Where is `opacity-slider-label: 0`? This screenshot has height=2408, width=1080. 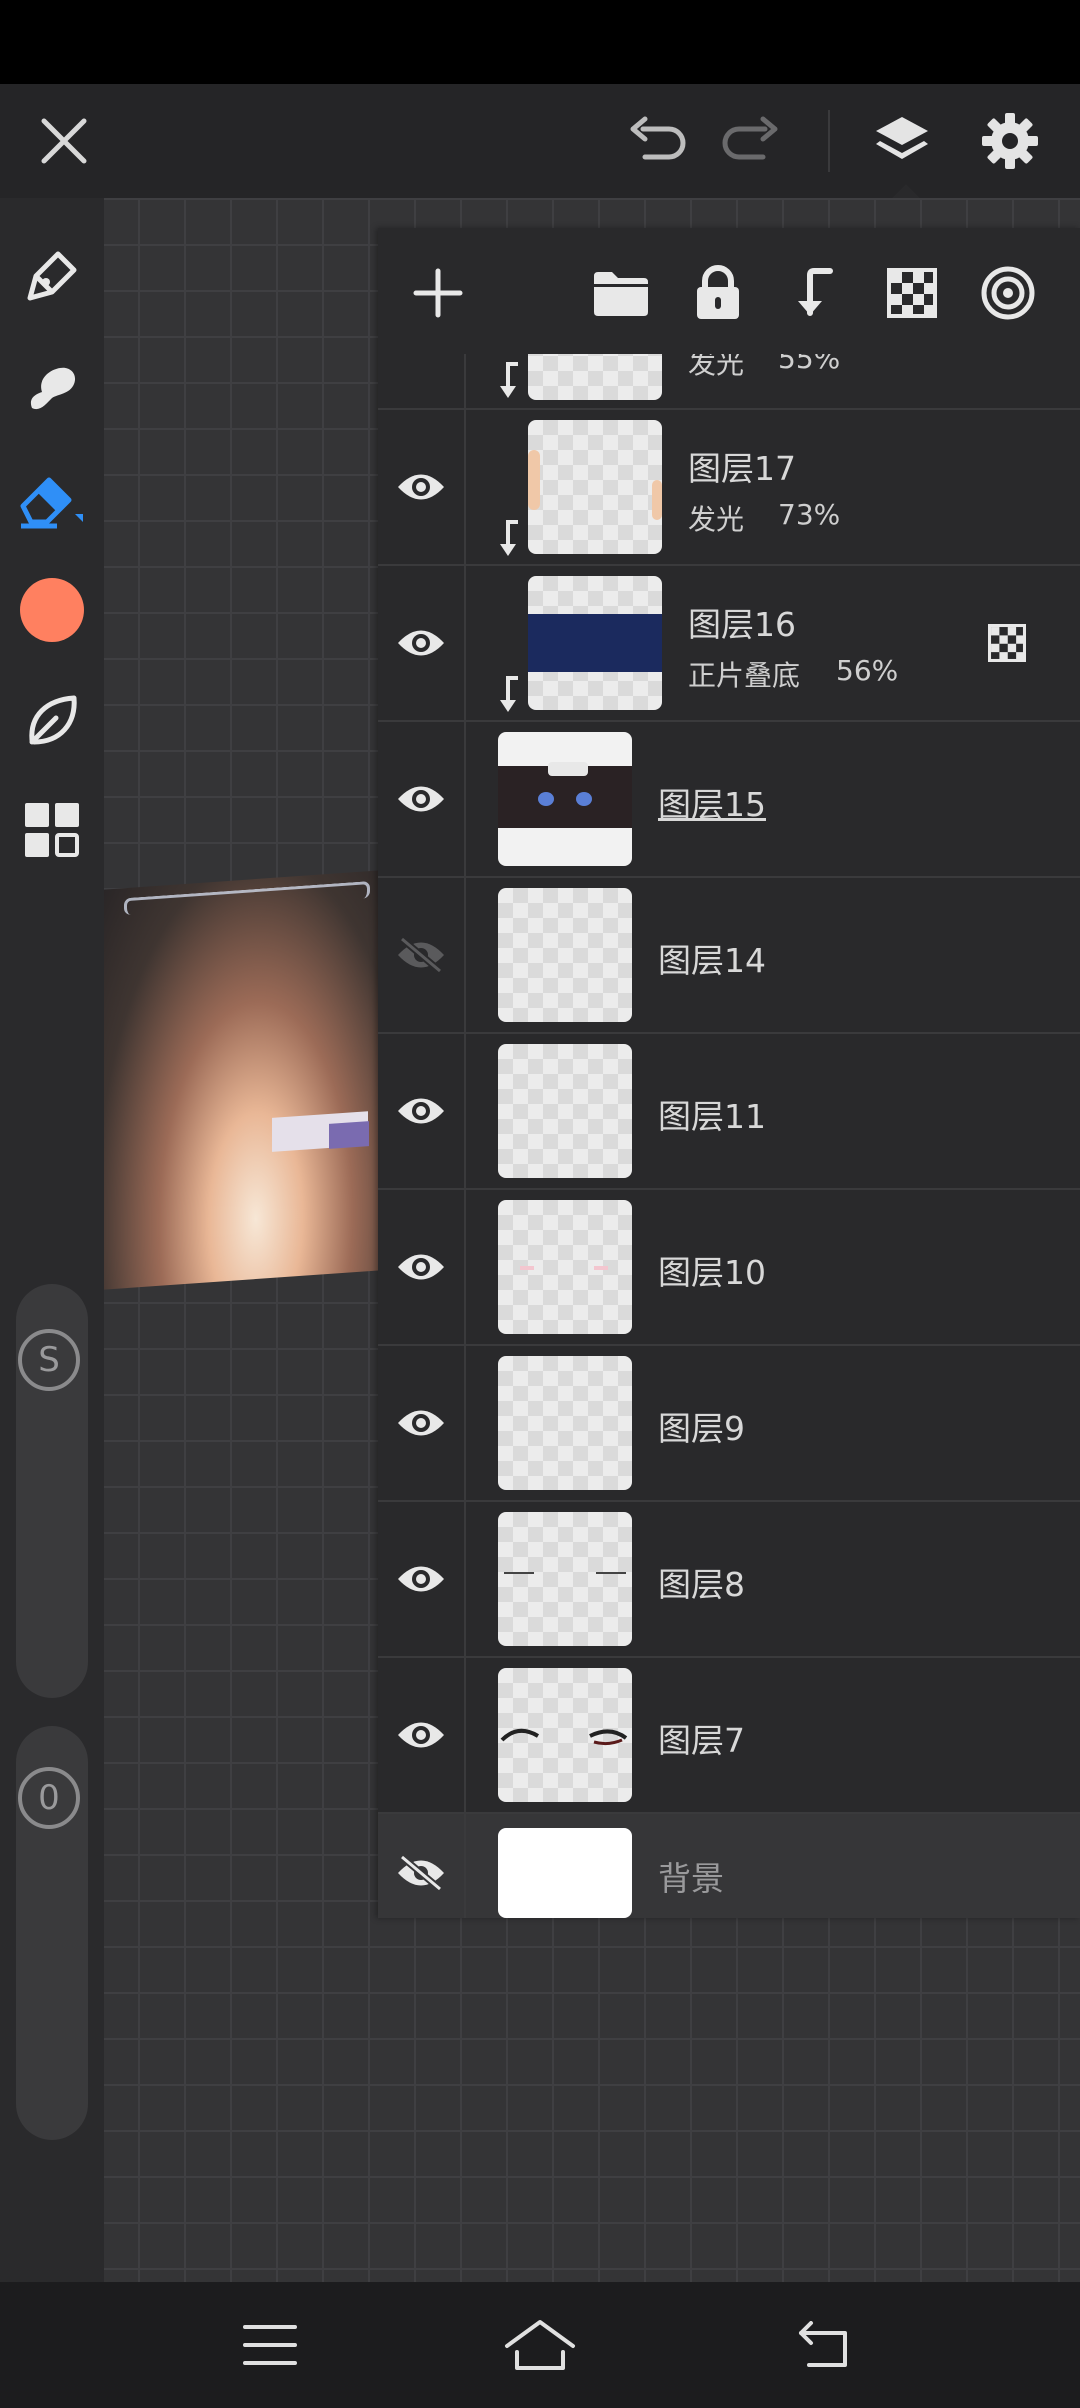
opacity-slider-label: 0 is located at coordinates (49, 1798).